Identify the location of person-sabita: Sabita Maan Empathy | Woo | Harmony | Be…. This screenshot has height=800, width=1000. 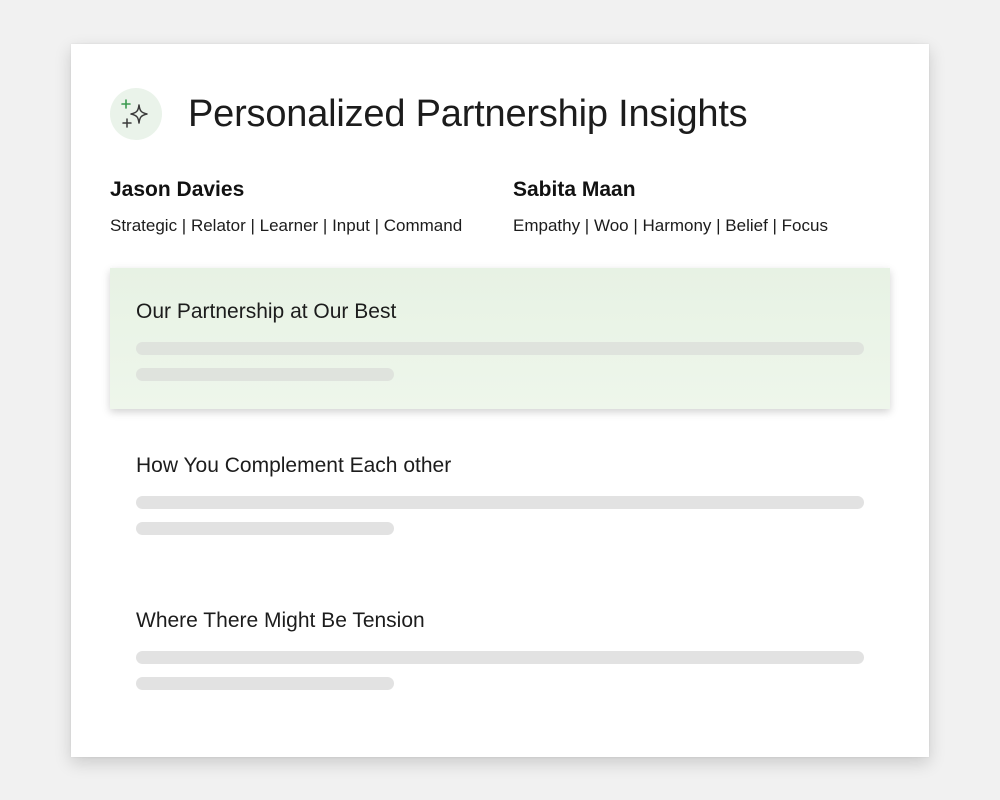
(670, 207).